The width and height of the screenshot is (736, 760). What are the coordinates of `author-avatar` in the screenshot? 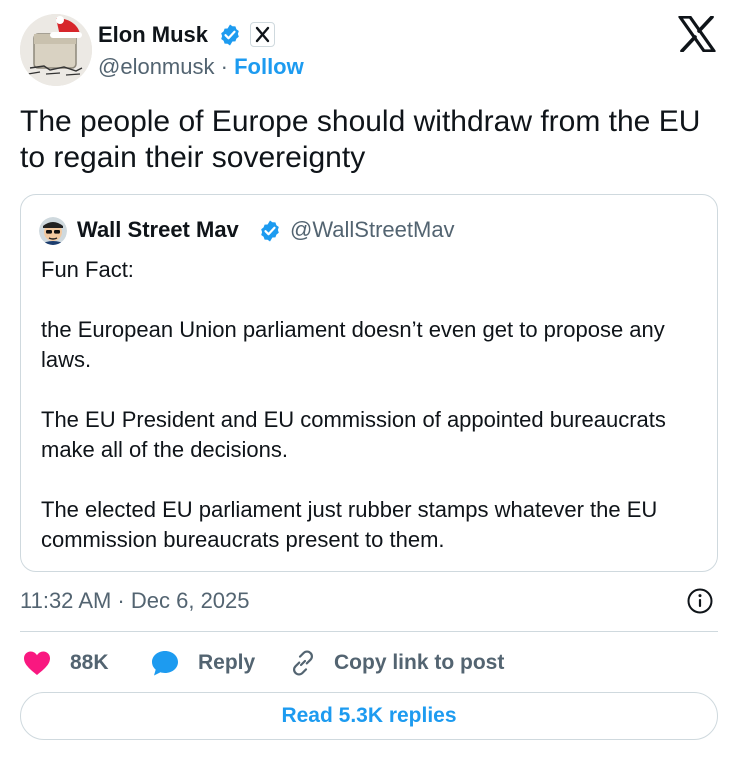 It's located at (56, 50).